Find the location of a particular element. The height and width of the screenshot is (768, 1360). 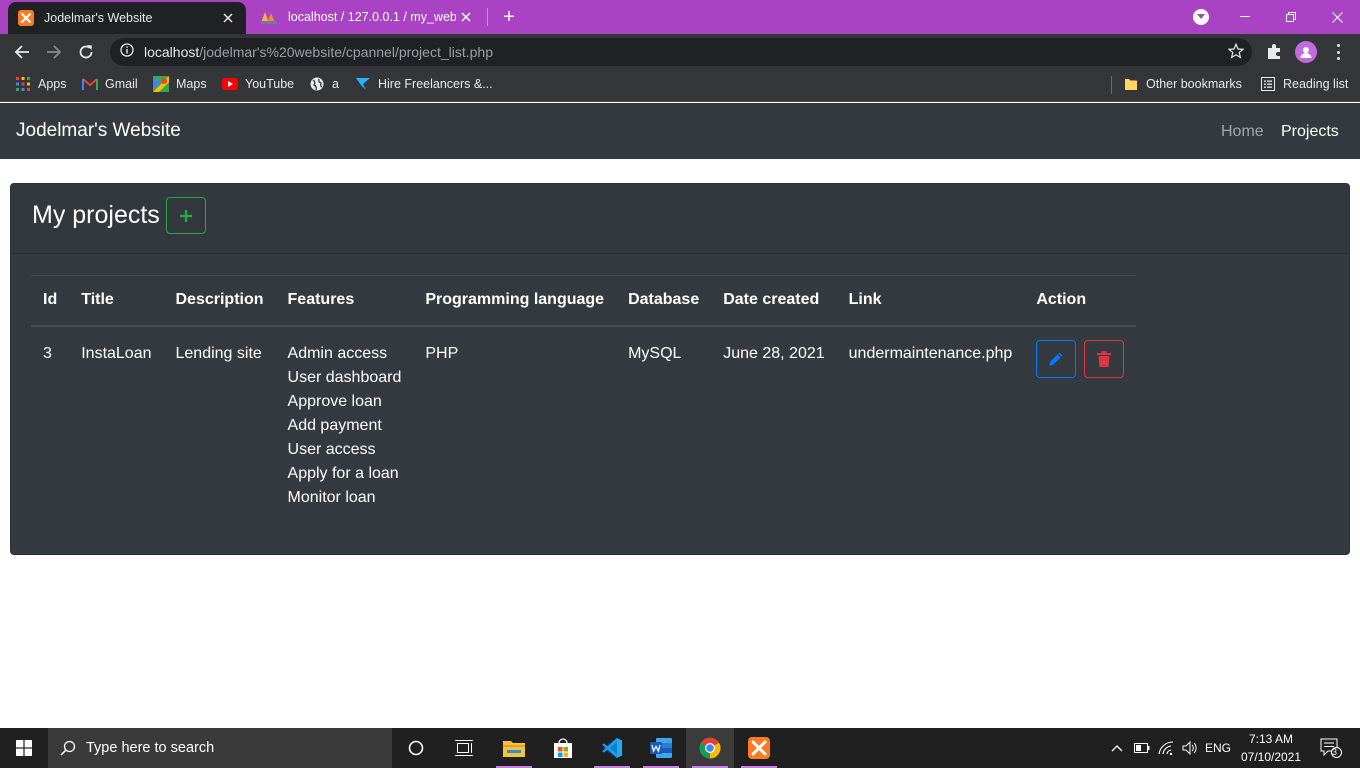

bookmark-label: a is located at coordinates (335, 84).